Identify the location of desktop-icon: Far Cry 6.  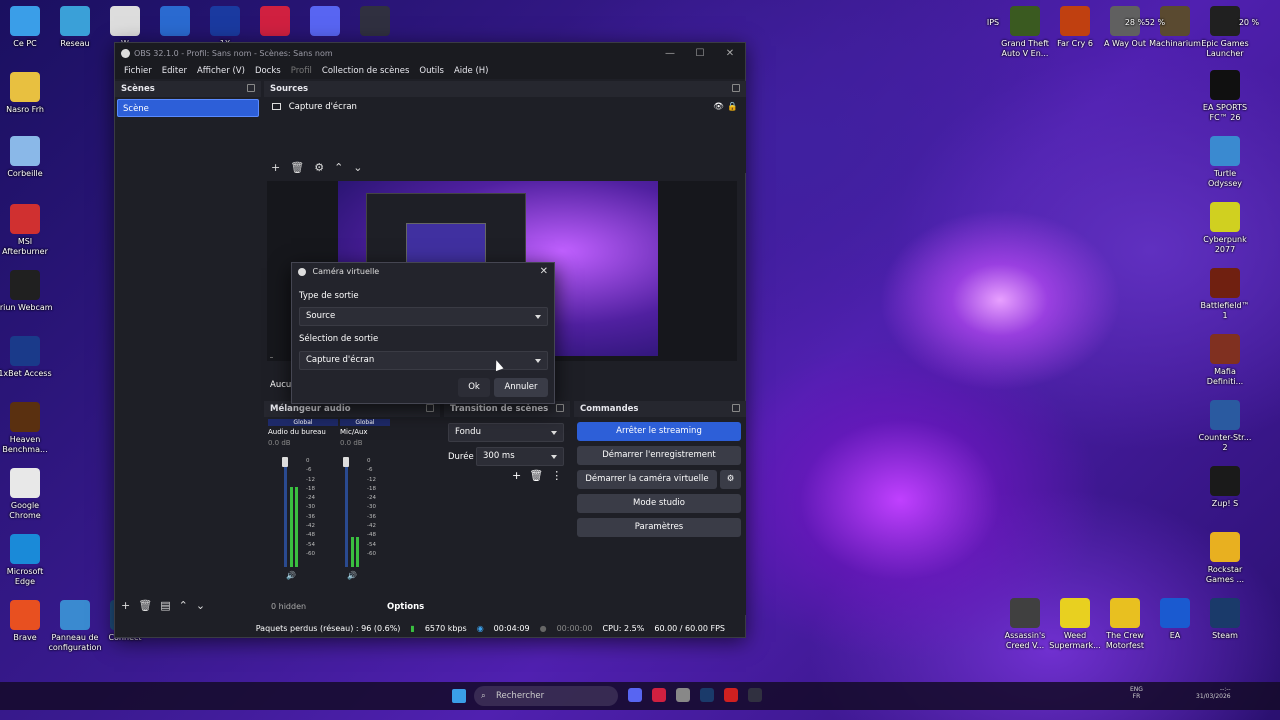
(1075, 27).